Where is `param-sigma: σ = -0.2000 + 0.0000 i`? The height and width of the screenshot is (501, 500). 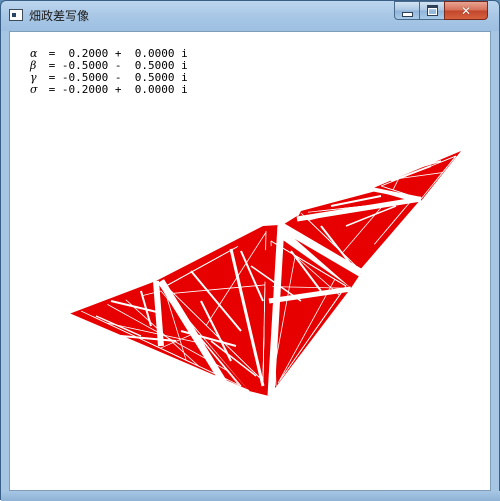 param-sigma: σ = -0.2000 + 0.0000 i is located at coordinates (109, 90).